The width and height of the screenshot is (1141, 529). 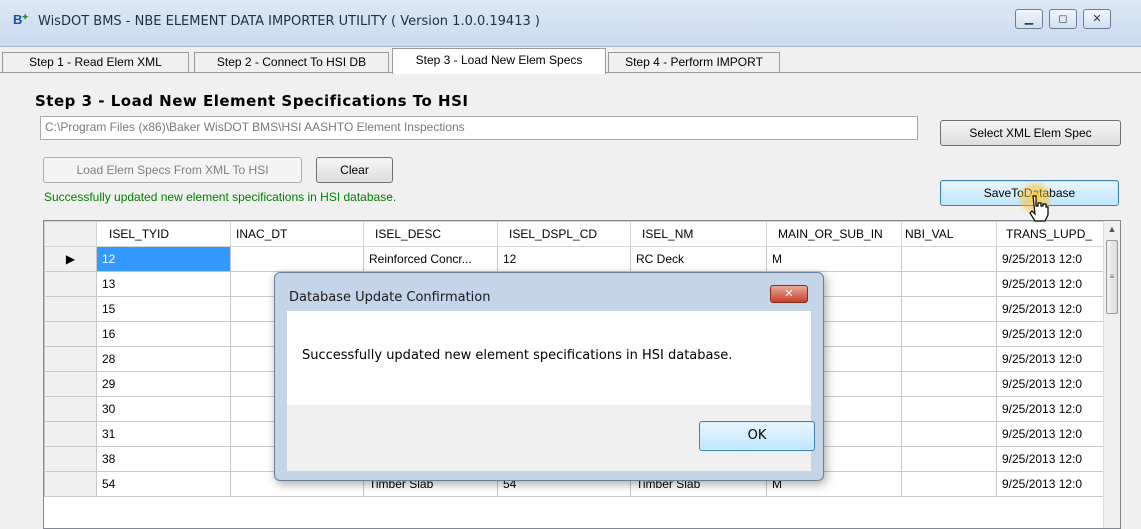 What do you see at coordinates (163, 234) in the screenshot?
I see `column-header: ISEL_TYID` at bounding box center [163, 234].